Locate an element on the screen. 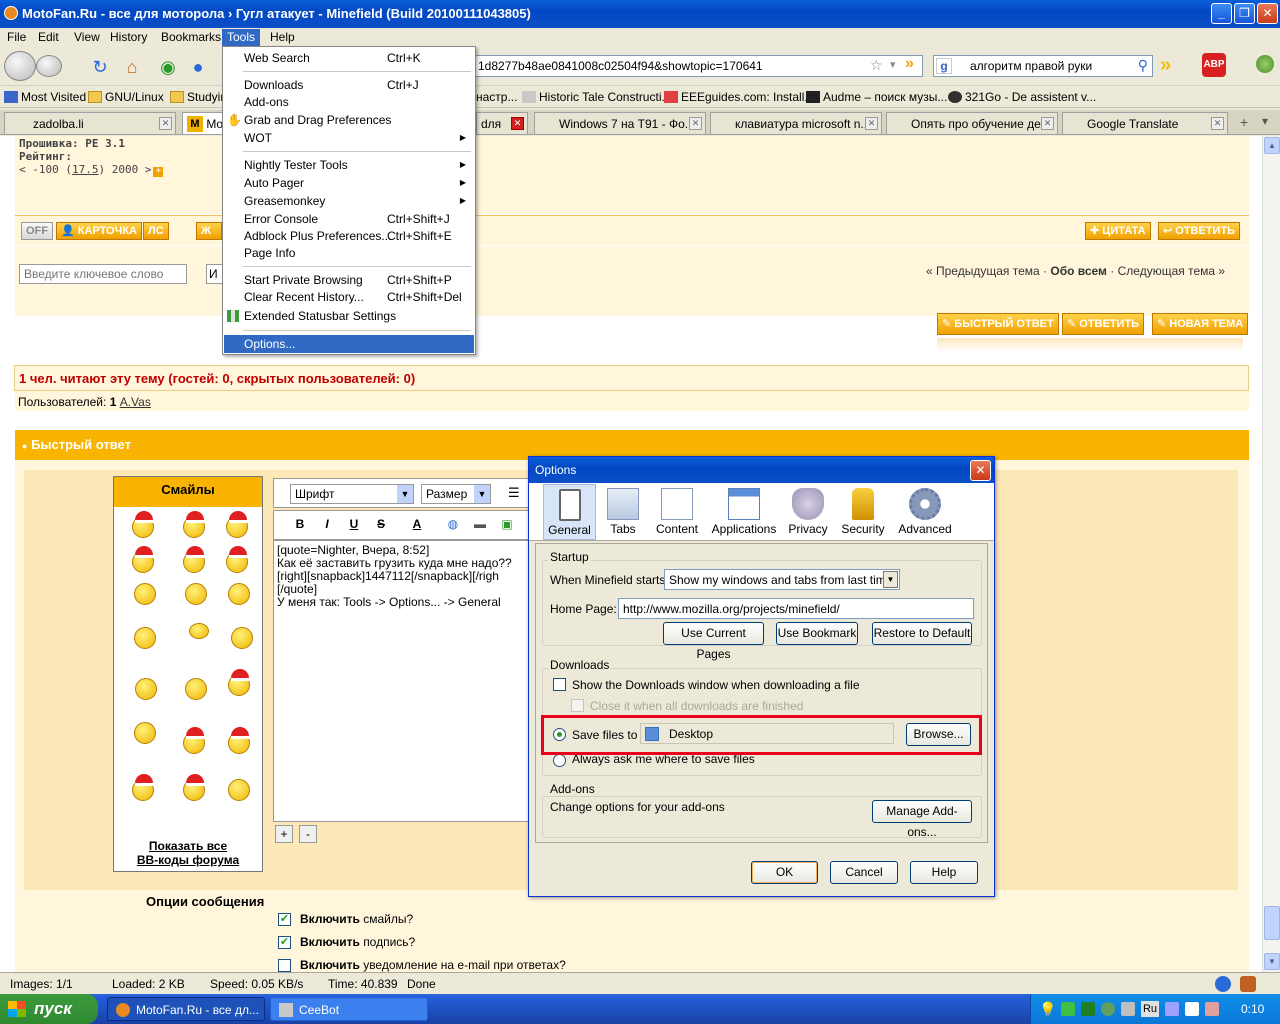 The width and height of the screenshot is (1280, 1024). green-circle-icon: ◉ is located at coordinates (168, 67).